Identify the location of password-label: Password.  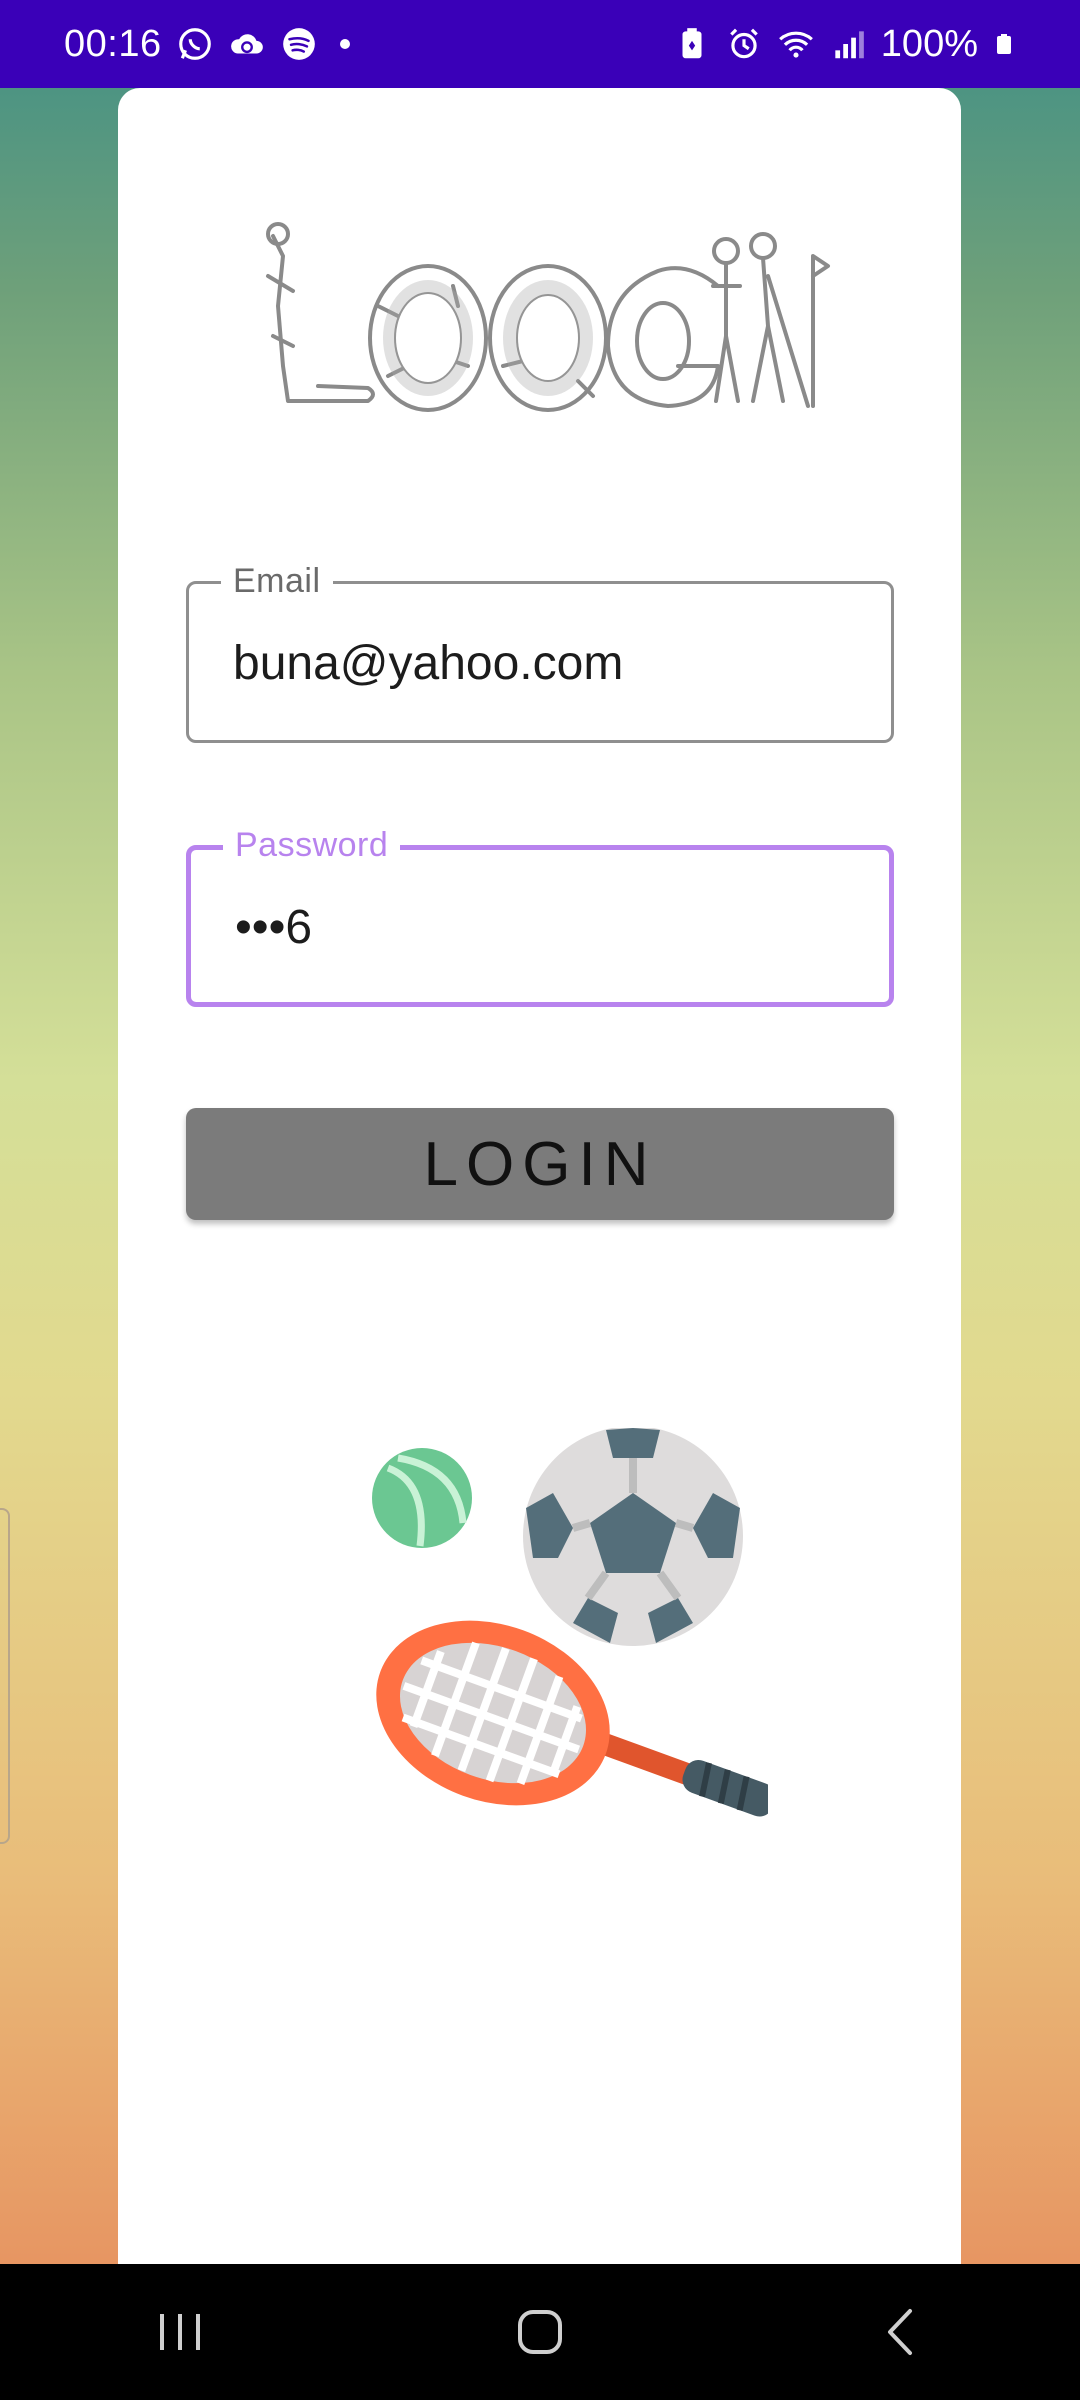
(312, 845).